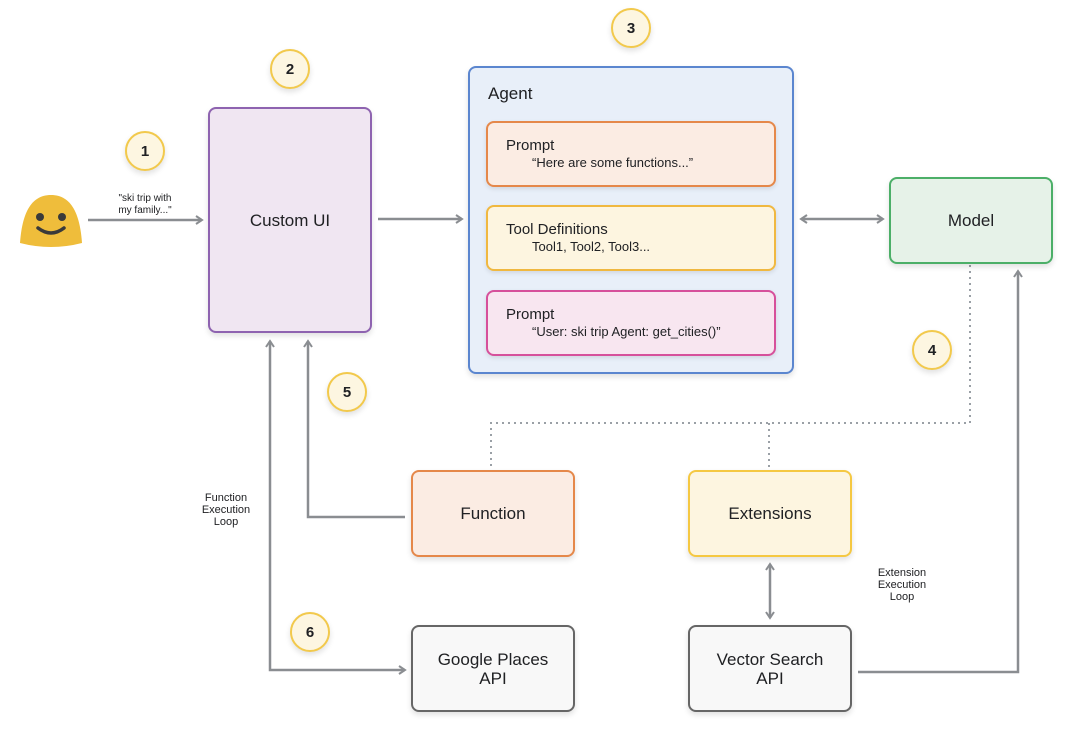  Describe the element at coordinates (290, 220) in the screenshot. I see `custom-ui-box: Custom UI` at that location.